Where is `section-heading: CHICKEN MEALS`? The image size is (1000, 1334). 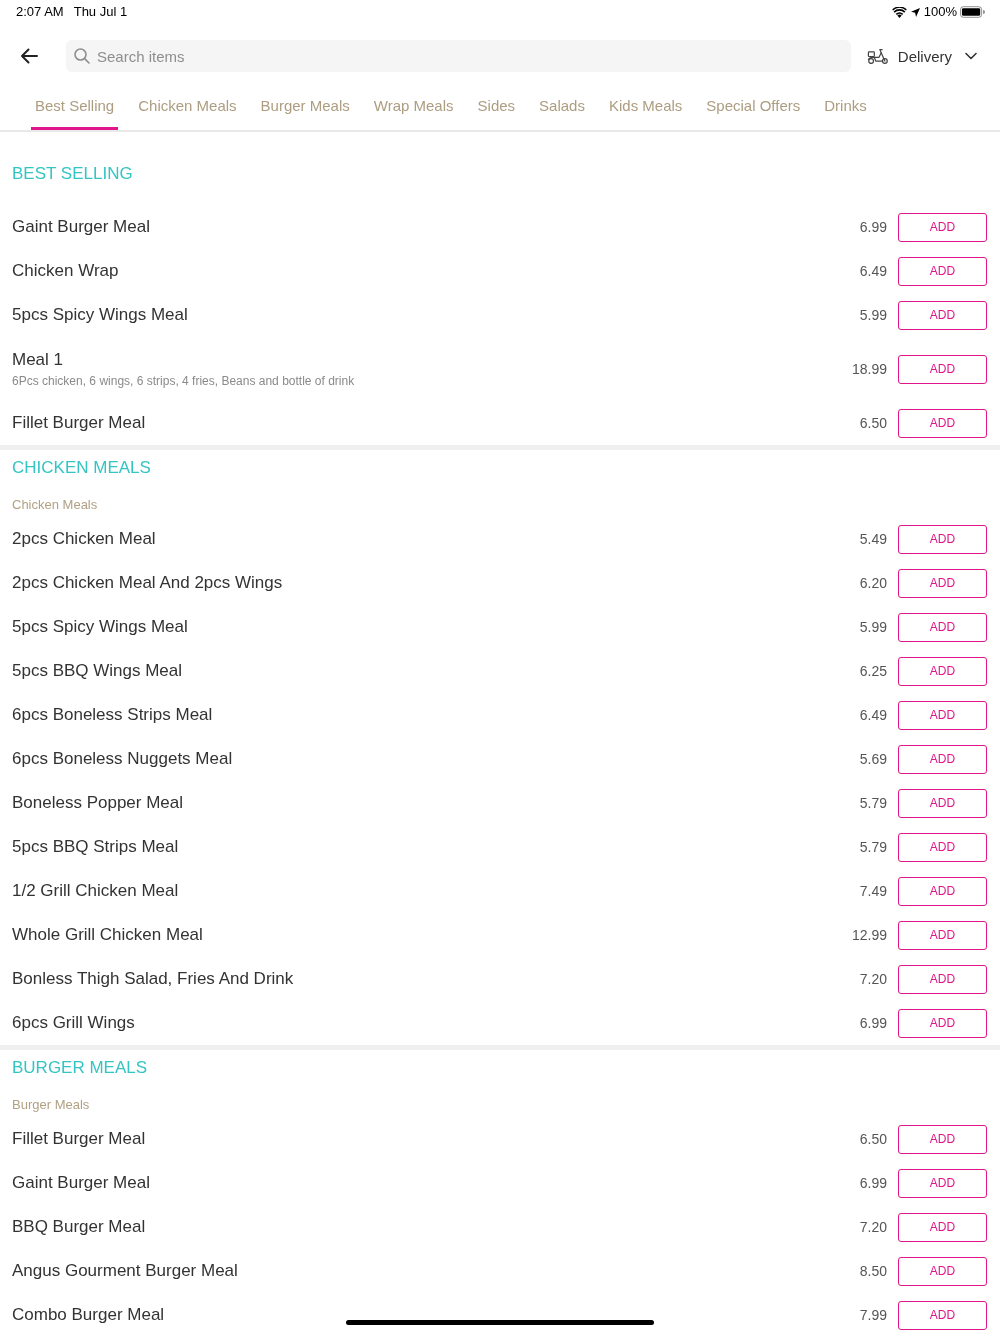 section-heading: CHICKEN MEALS is located at coordinates (81, 468).